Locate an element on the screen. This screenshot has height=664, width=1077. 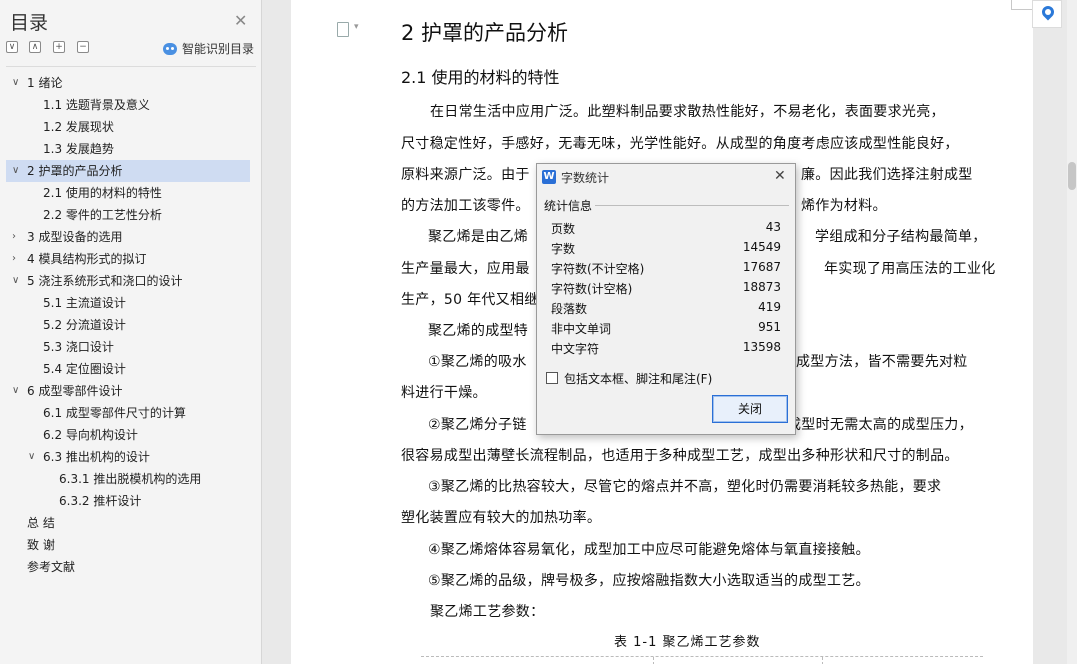
toc-item: 6.3.2 推杆设计 is located at coordinates (128, 501).